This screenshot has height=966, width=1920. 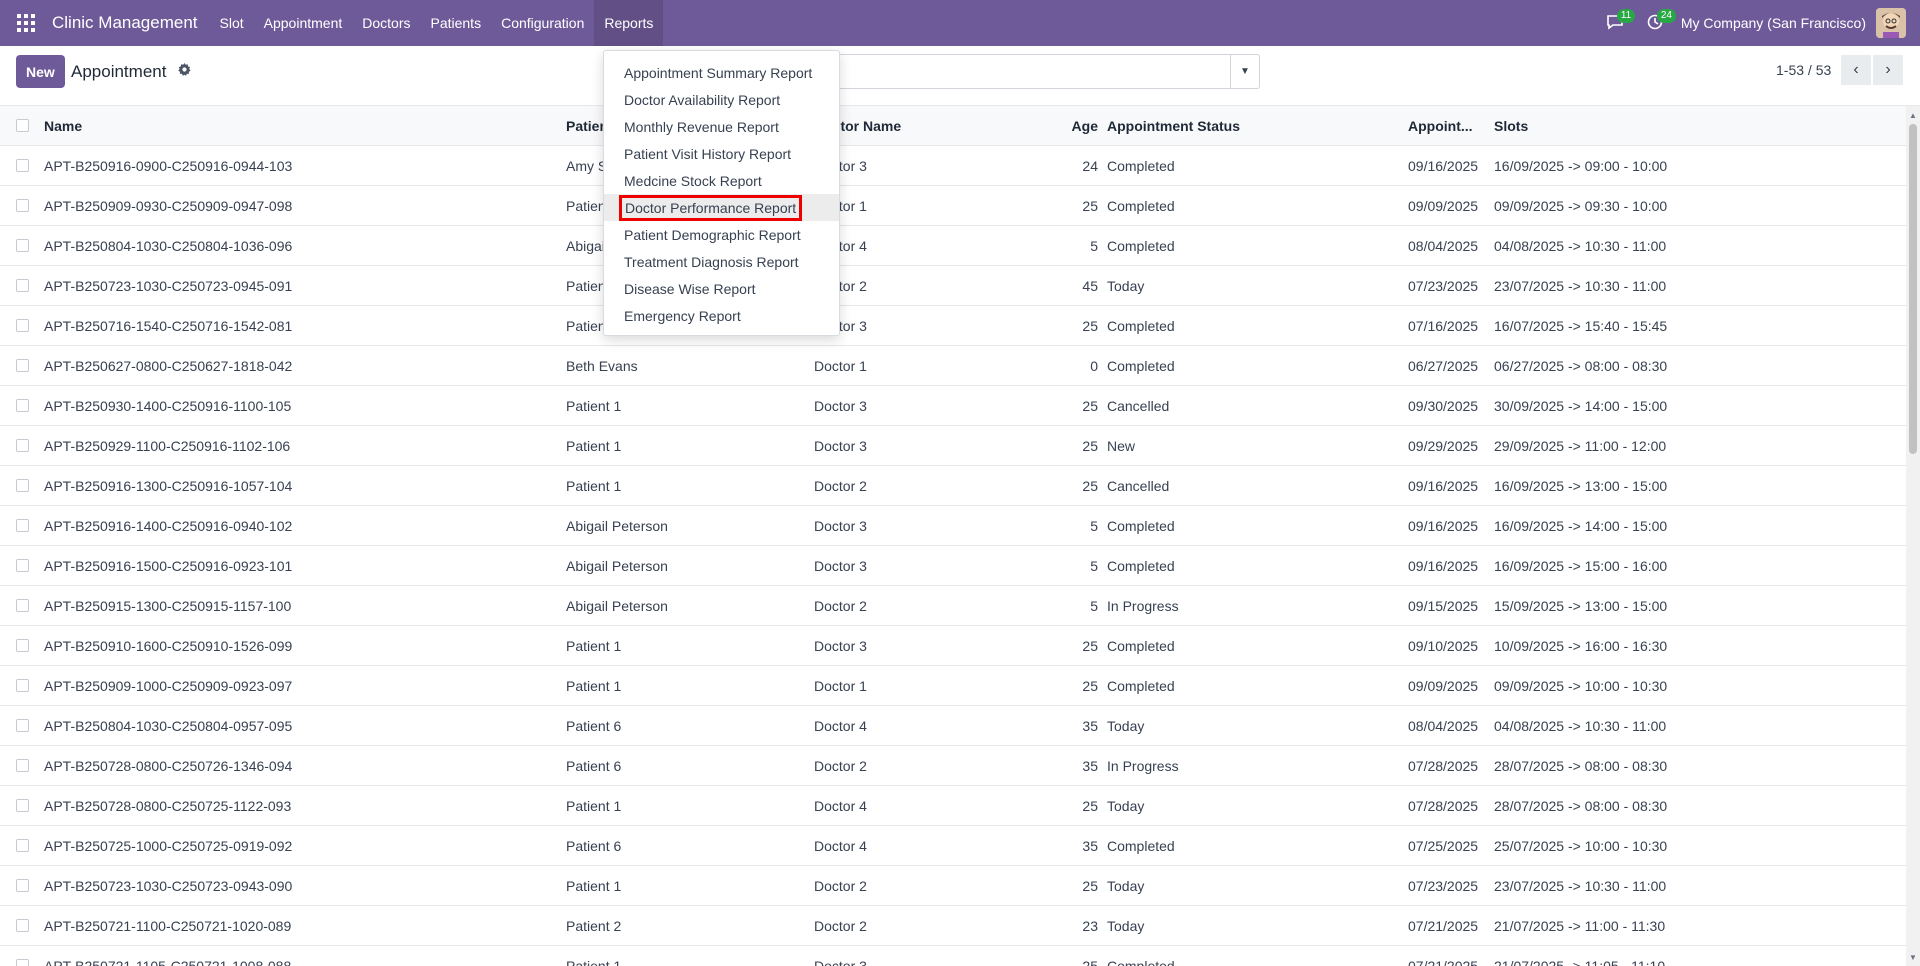 I want to click on header-age: Age, so click(x=1064, y=126).